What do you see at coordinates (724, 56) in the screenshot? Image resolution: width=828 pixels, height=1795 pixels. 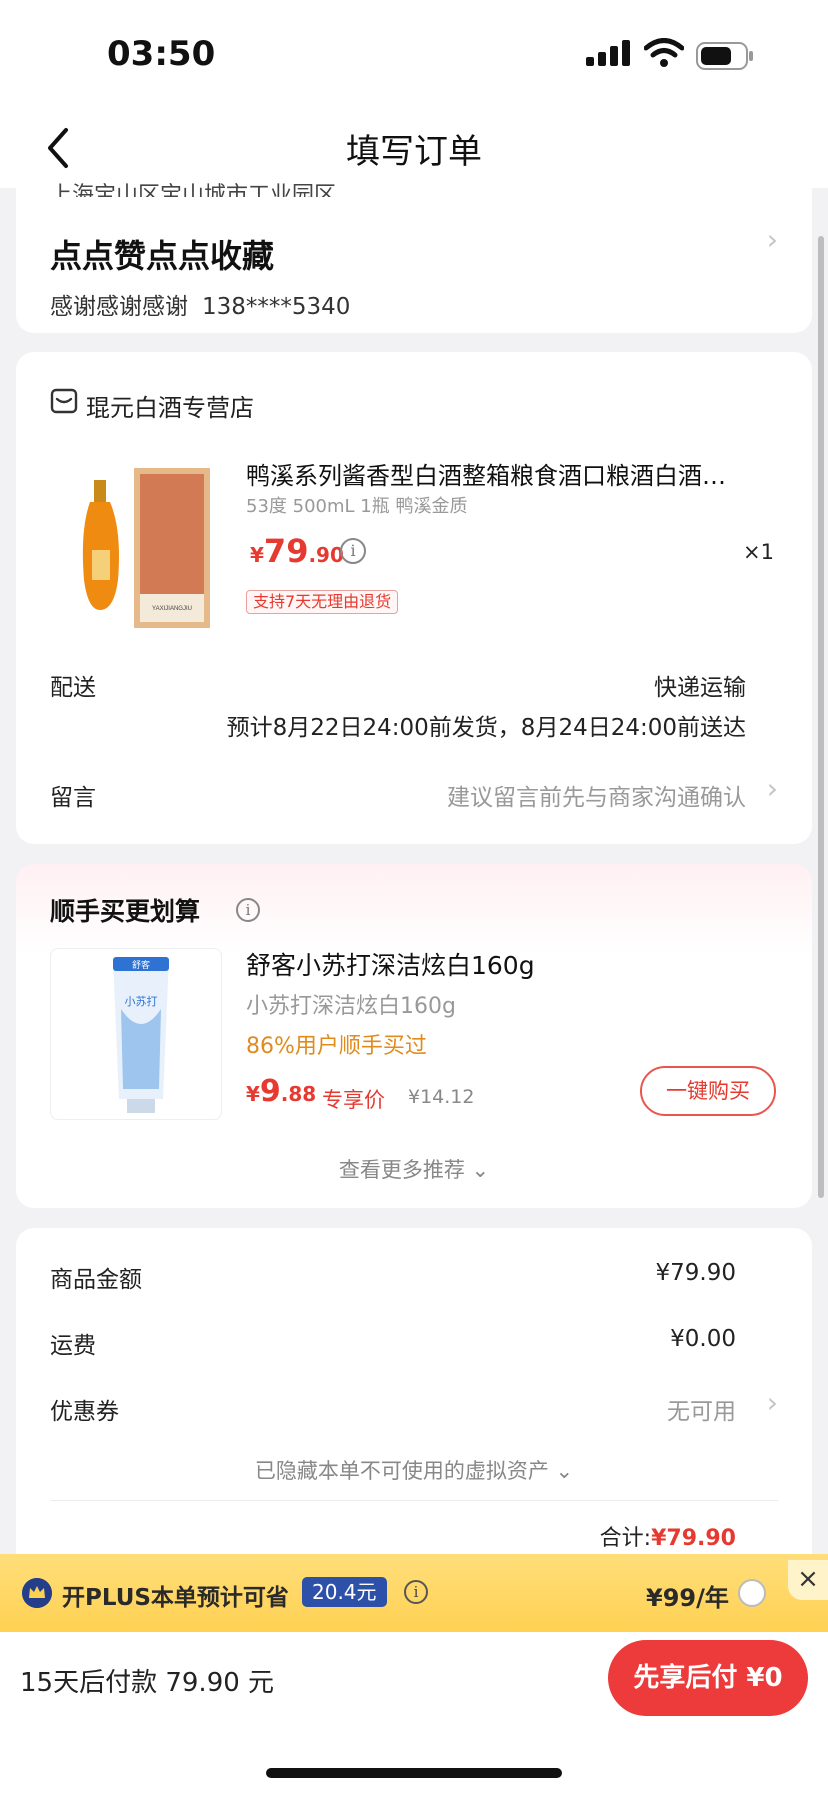 I see `battery-icon` at bounding box center [724, 56].